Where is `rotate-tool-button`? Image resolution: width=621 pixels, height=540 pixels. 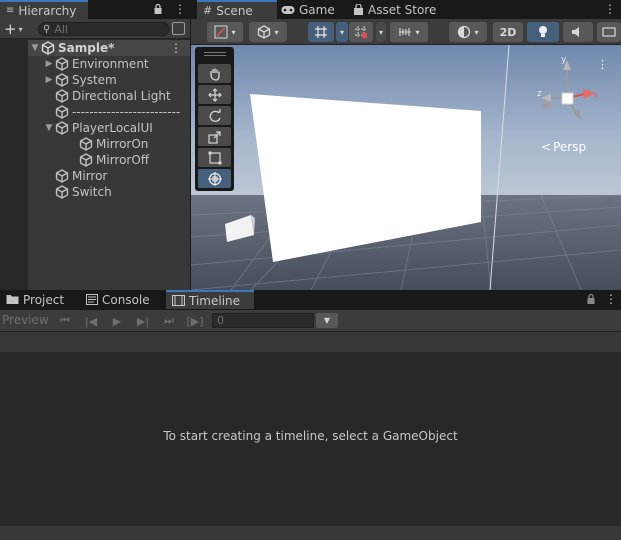
rotate-tool-button is located at coordinates (214, 115).